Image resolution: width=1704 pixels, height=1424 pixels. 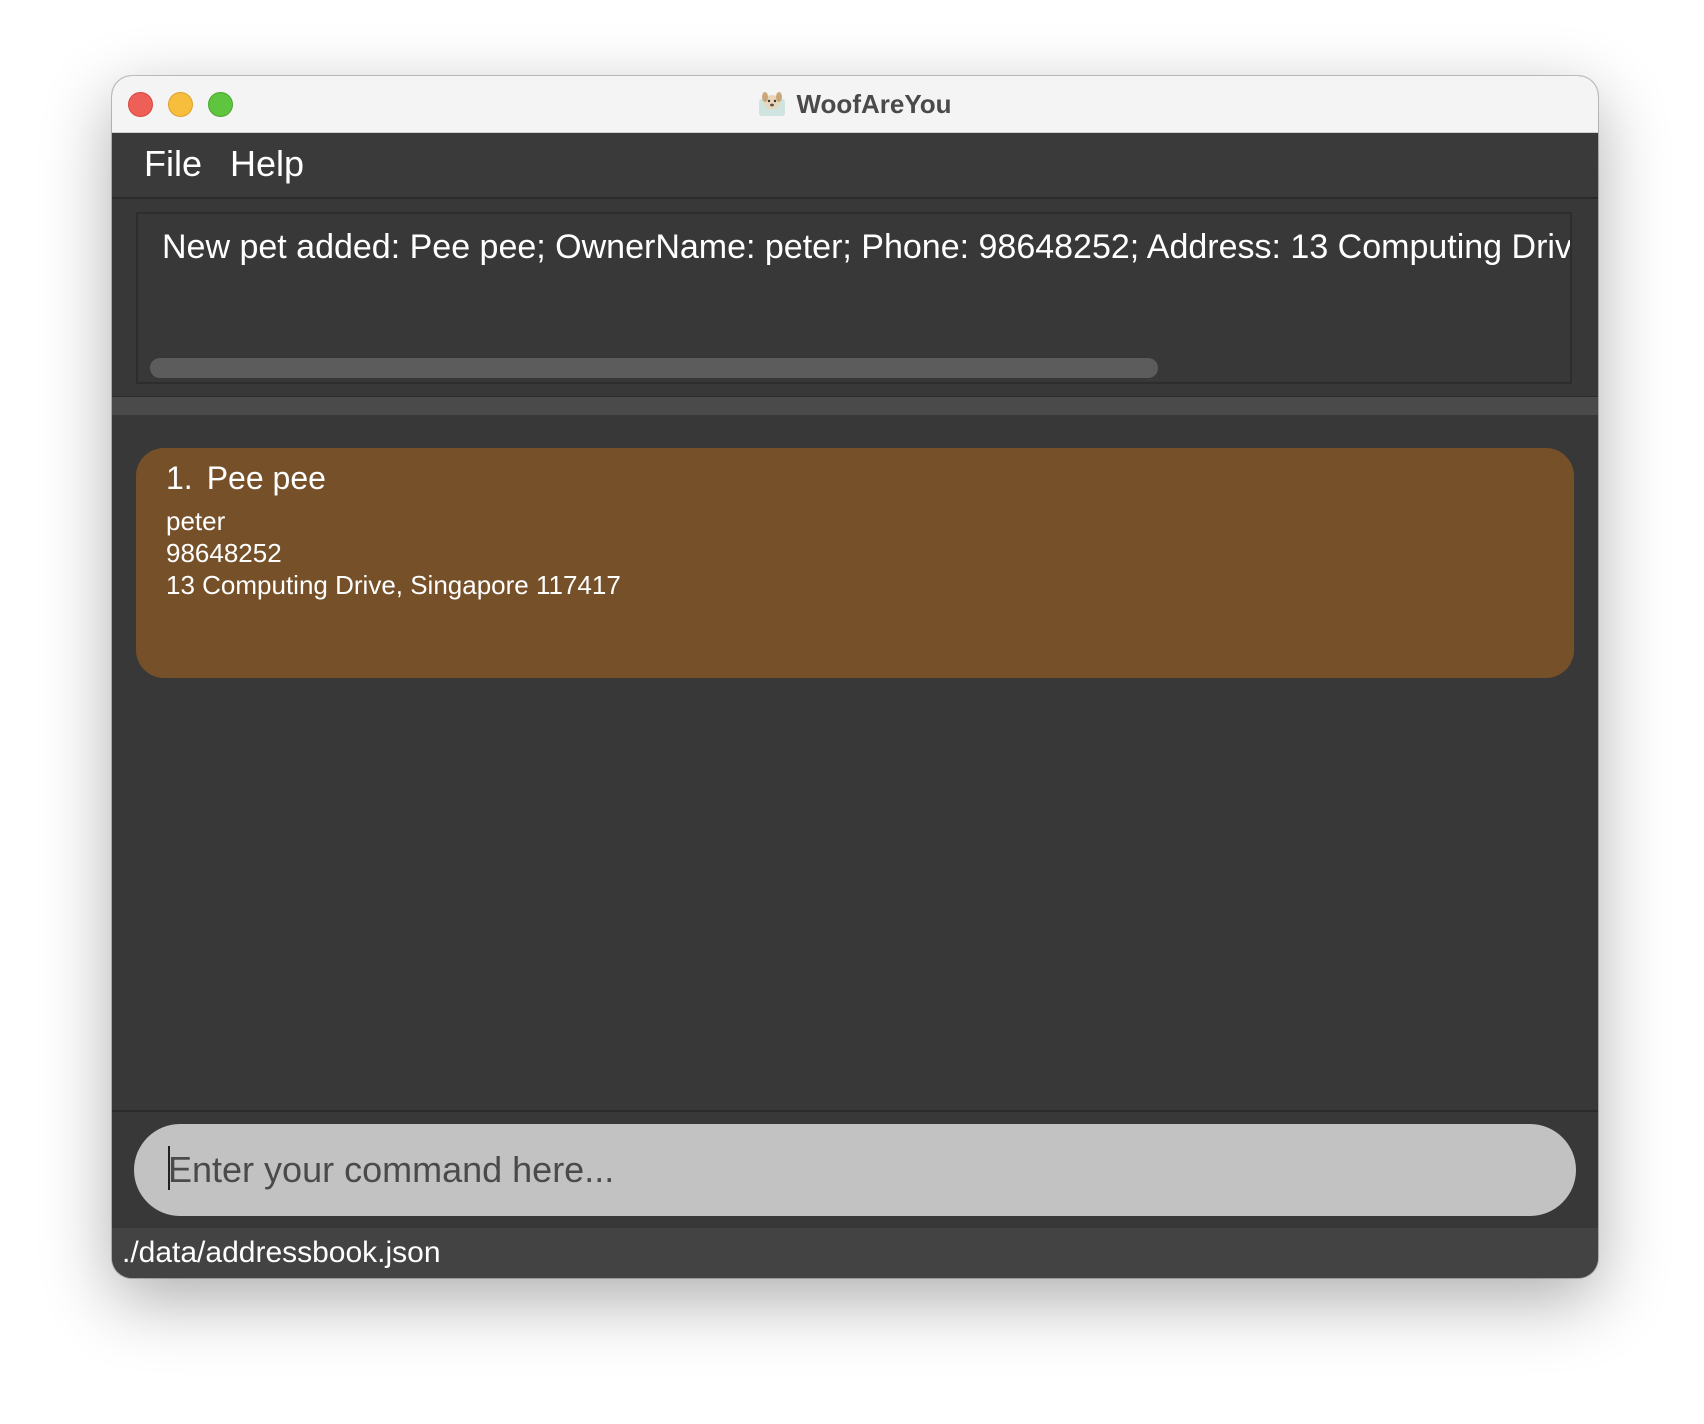 I want to click on menu-bar: File Help, so click(x=855, y=166).